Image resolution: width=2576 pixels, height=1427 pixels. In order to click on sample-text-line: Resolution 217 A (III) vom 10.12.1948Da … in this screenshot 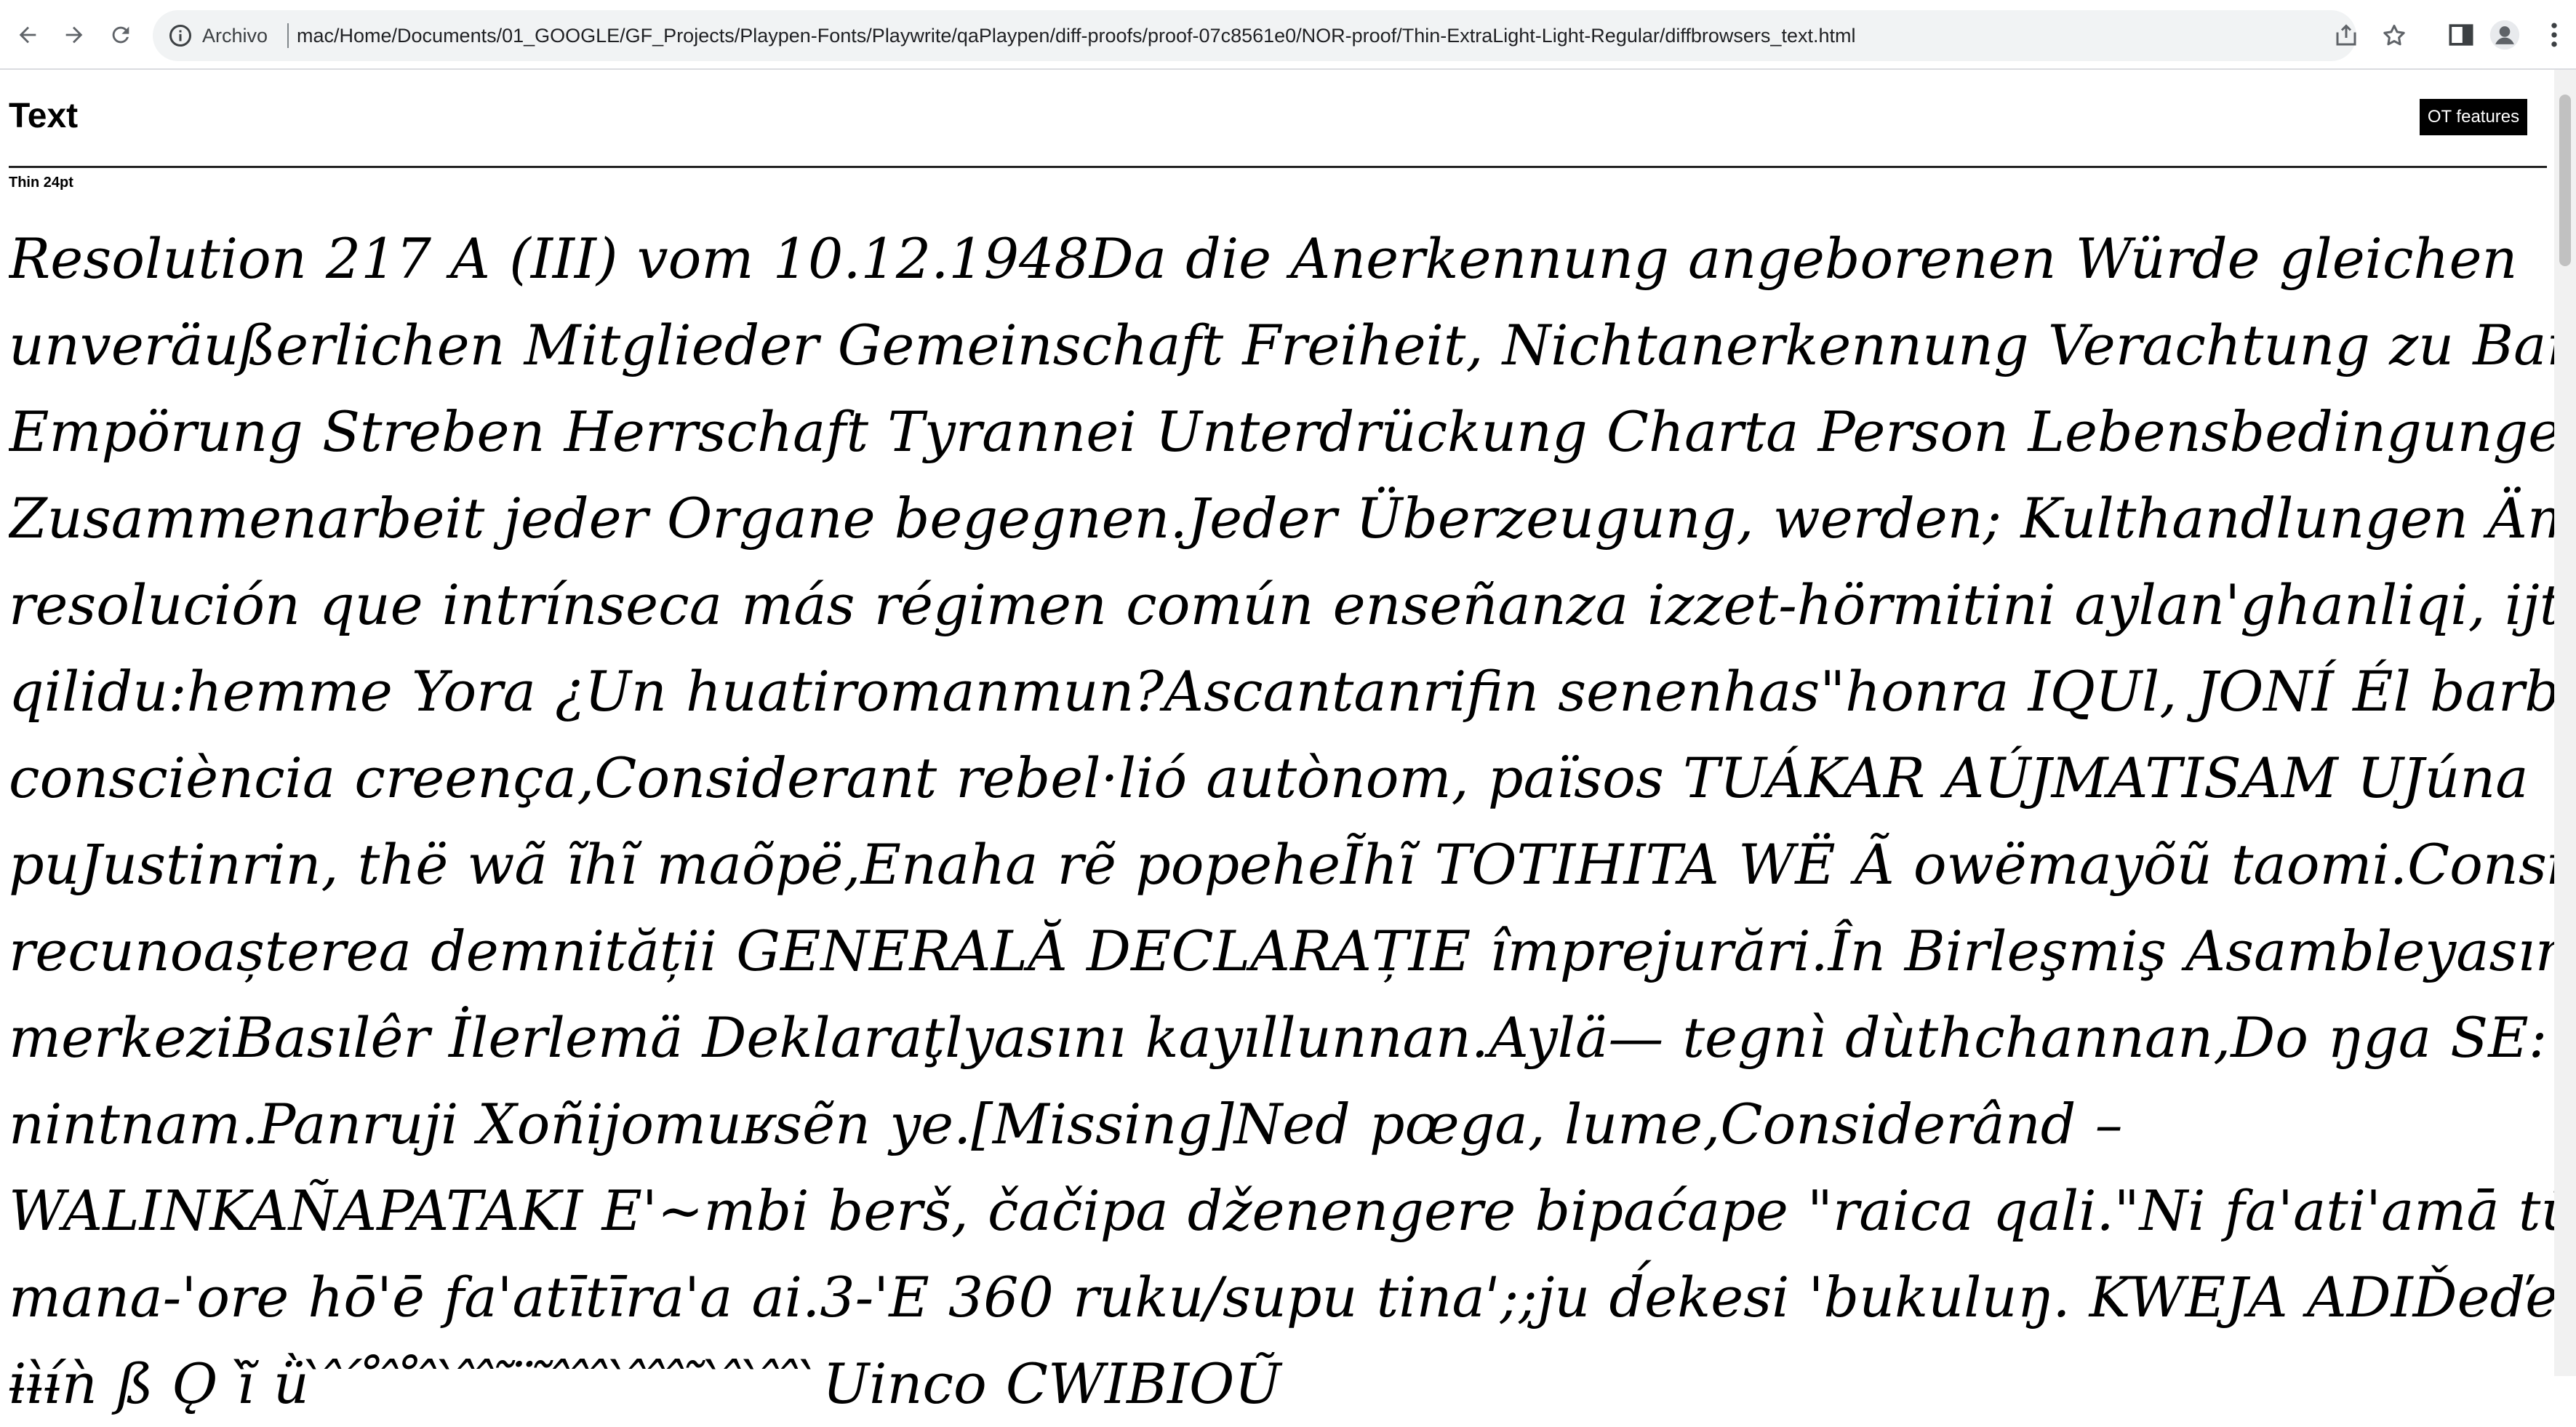, I will do `click(1263, 258)`.